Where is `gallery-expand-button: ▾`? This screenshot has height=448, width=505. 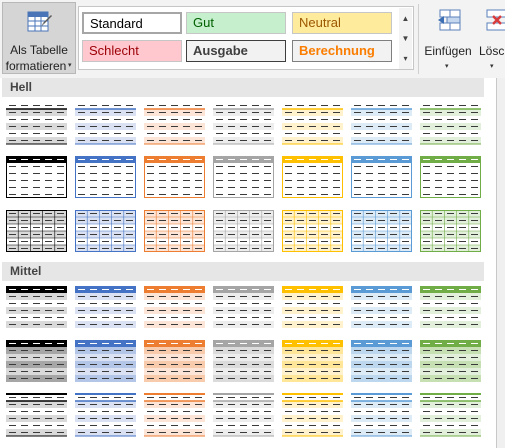 gallery-expand-button: ▾ is located at coordinates (405, 58).